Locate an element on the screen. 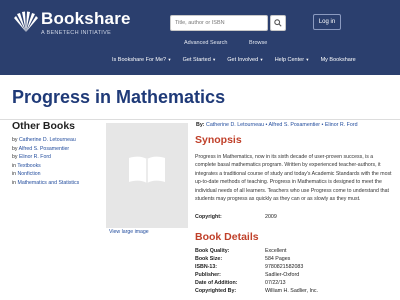  nav-label: Is Bookshare For Me? is located at coordinates (139, 60).